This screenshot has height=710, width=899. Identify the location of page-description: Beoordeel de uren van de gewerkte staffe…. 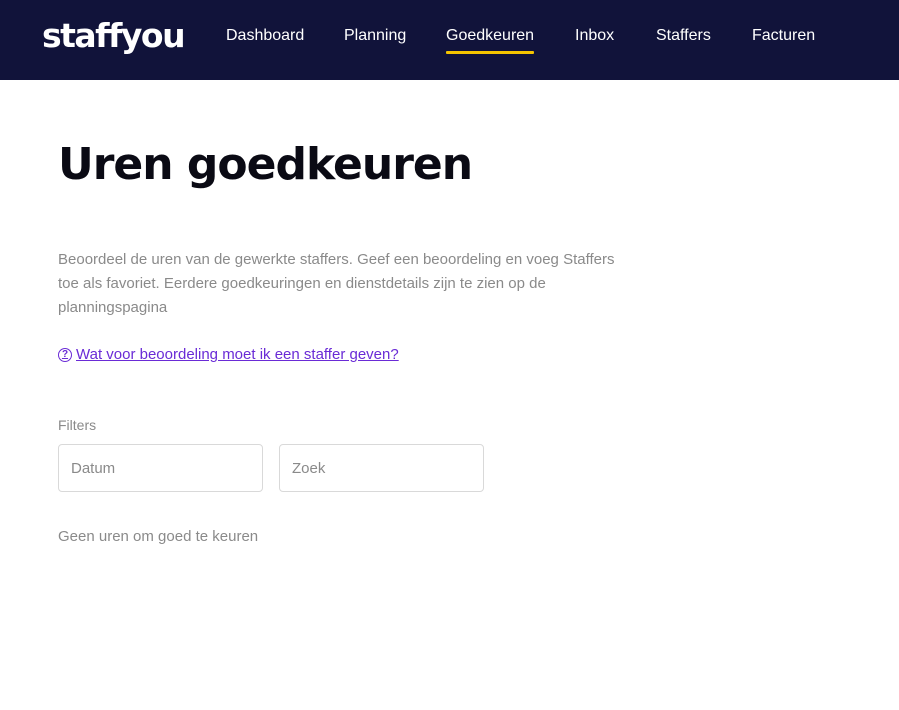
(336, 283).